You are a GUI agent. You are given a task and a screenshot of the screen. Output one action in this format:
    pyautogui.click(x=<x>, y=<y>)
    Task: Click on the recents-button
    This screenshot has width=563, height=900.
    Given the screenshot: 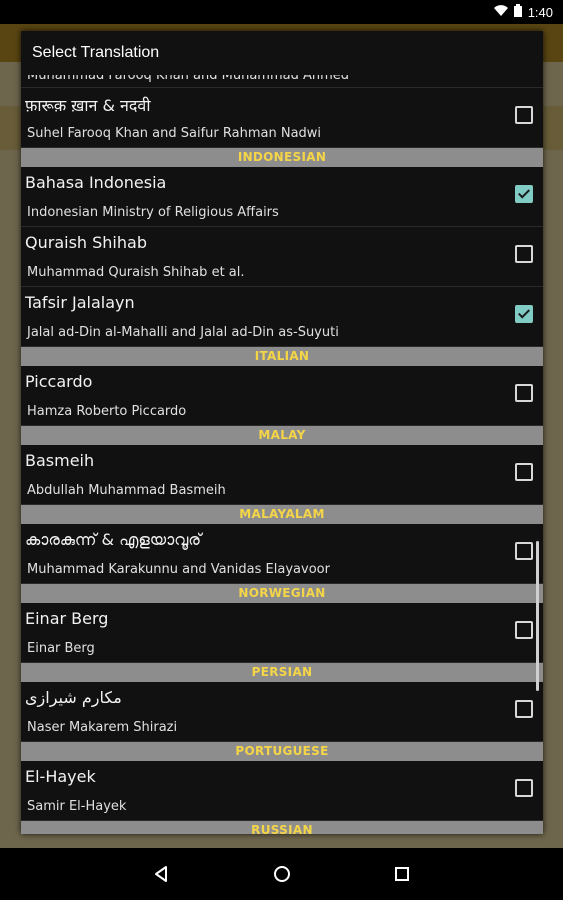 What is the action you would take?
    pyautogui.click(x=402, y=874)
    